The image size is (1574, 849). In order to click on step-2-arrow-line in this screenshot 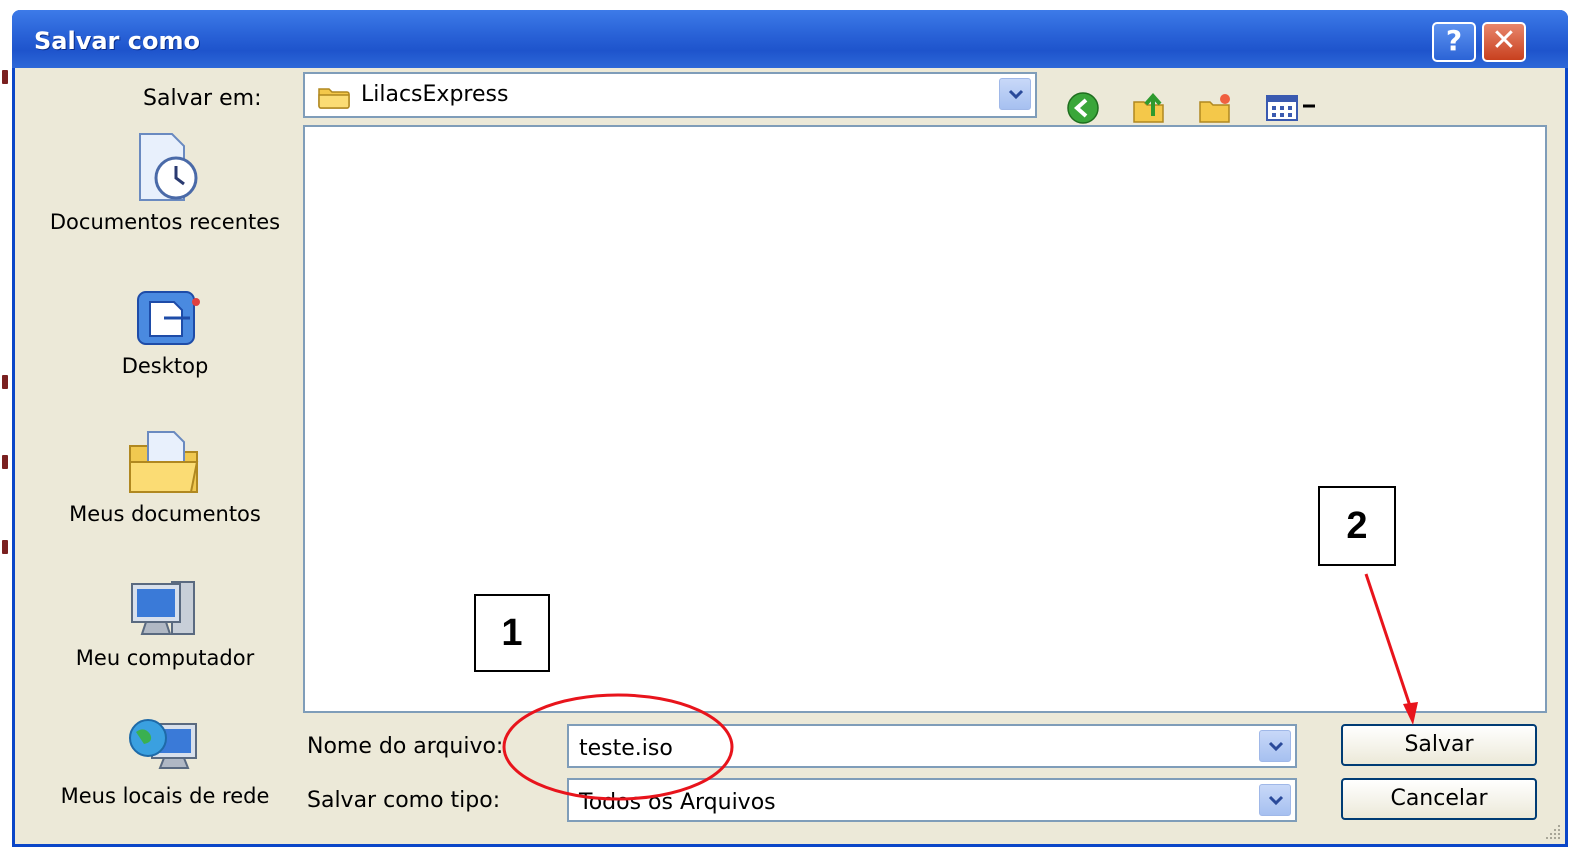, I will do `click(1389, 643)`.